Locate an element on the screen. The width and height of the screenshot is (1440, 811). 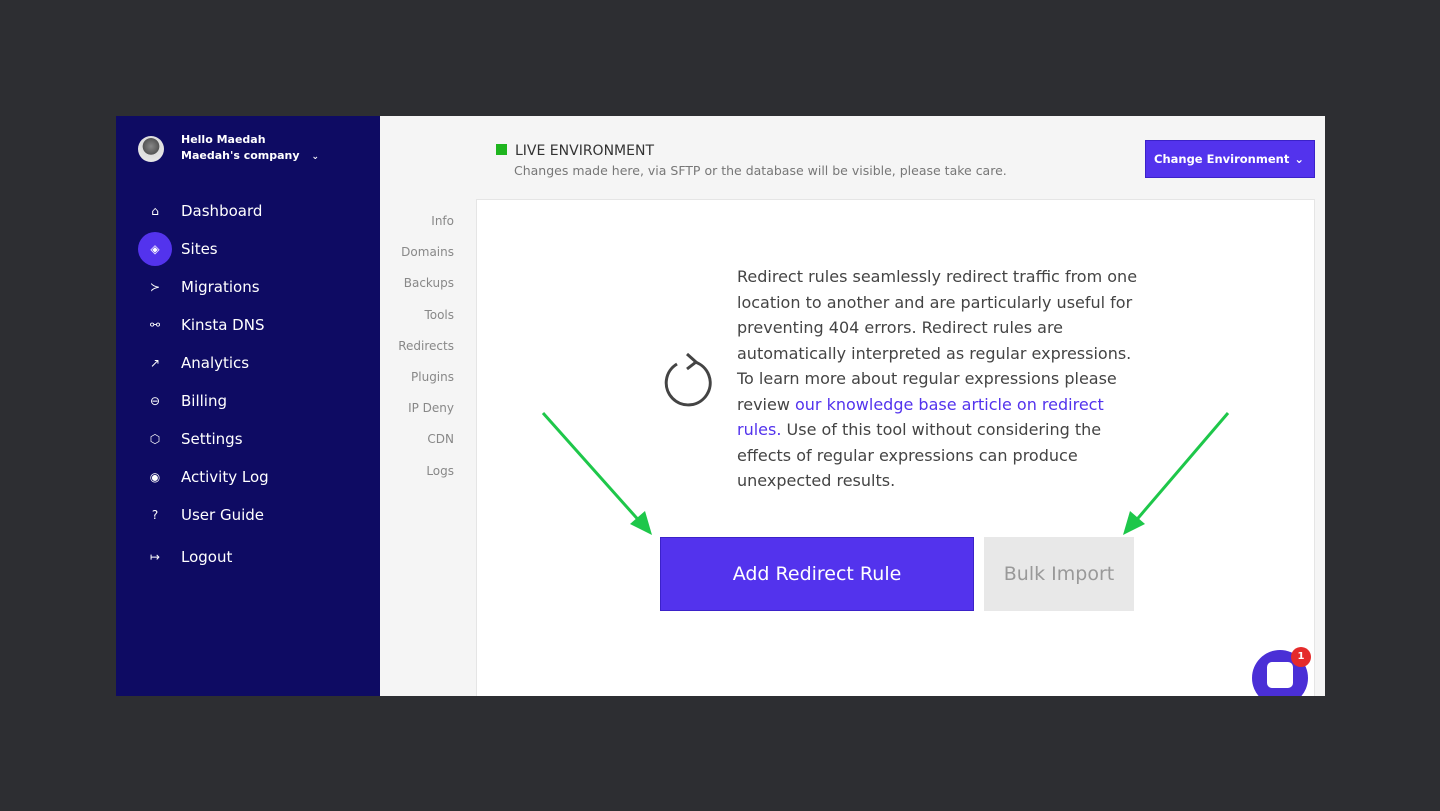
company-name: Maedah's company ⌄ is located at coordinates (250, 155).